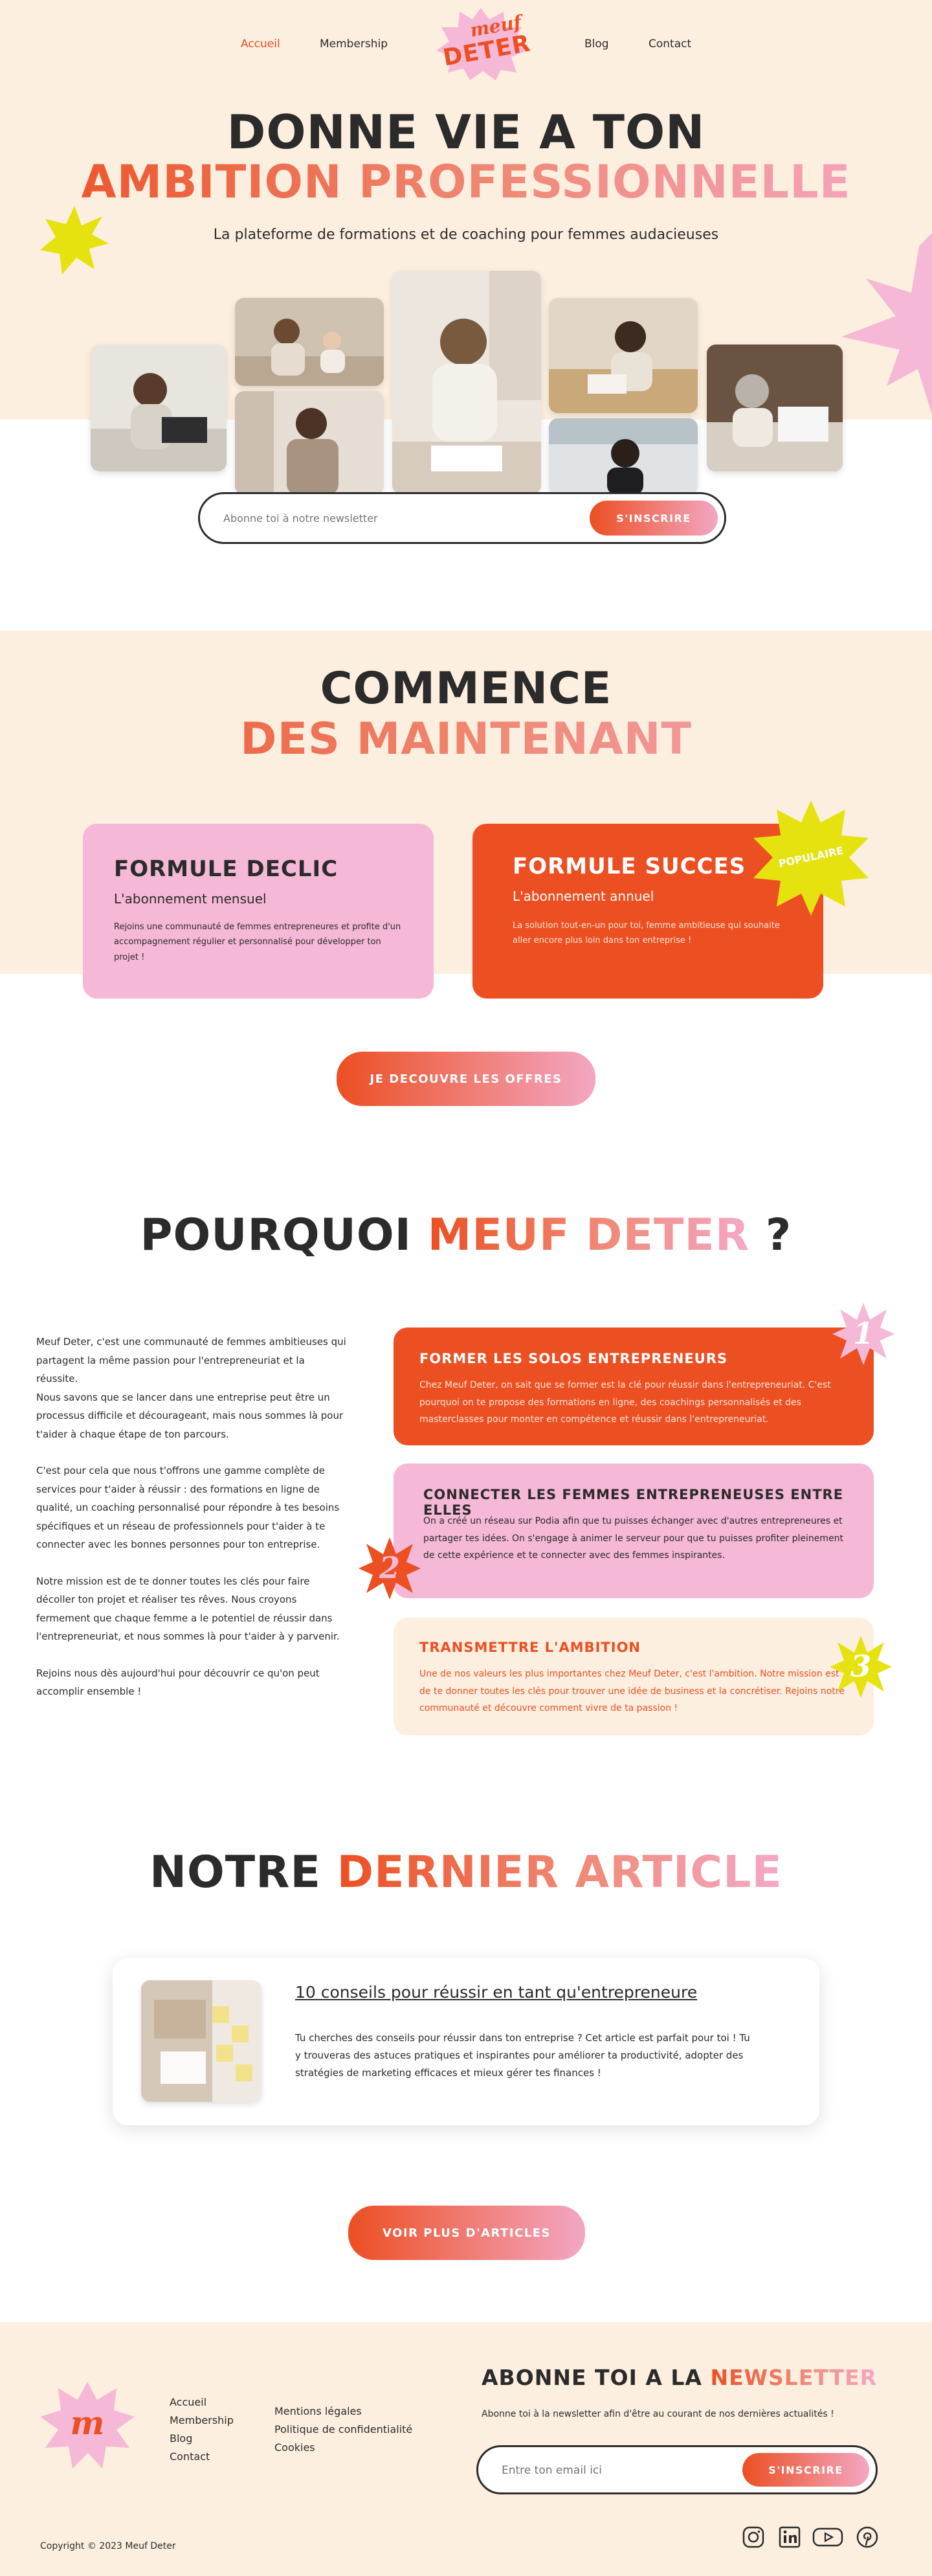 This screenshot has height=2576, width=932. I want to click on linkedin-icon, so click(789, 2537).